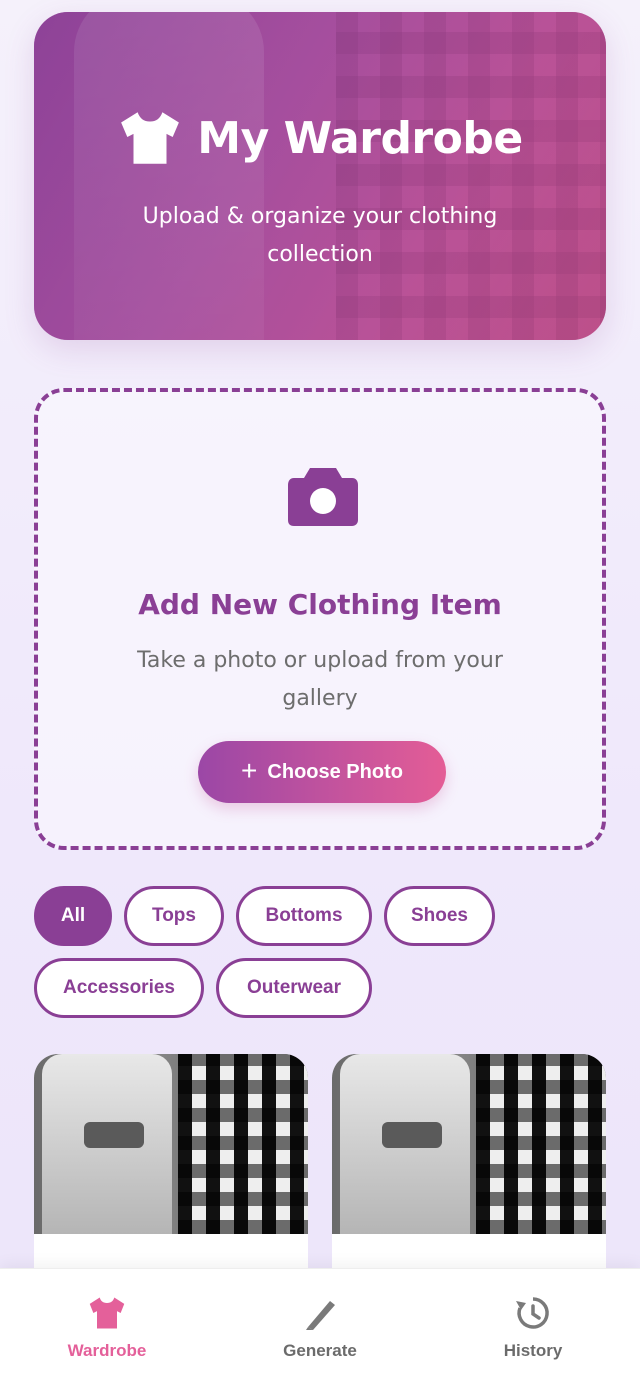  Describe the element at coordinates (439, 916) in the screenshot. I see `filter-chip-shoes: Shoes` at that location.